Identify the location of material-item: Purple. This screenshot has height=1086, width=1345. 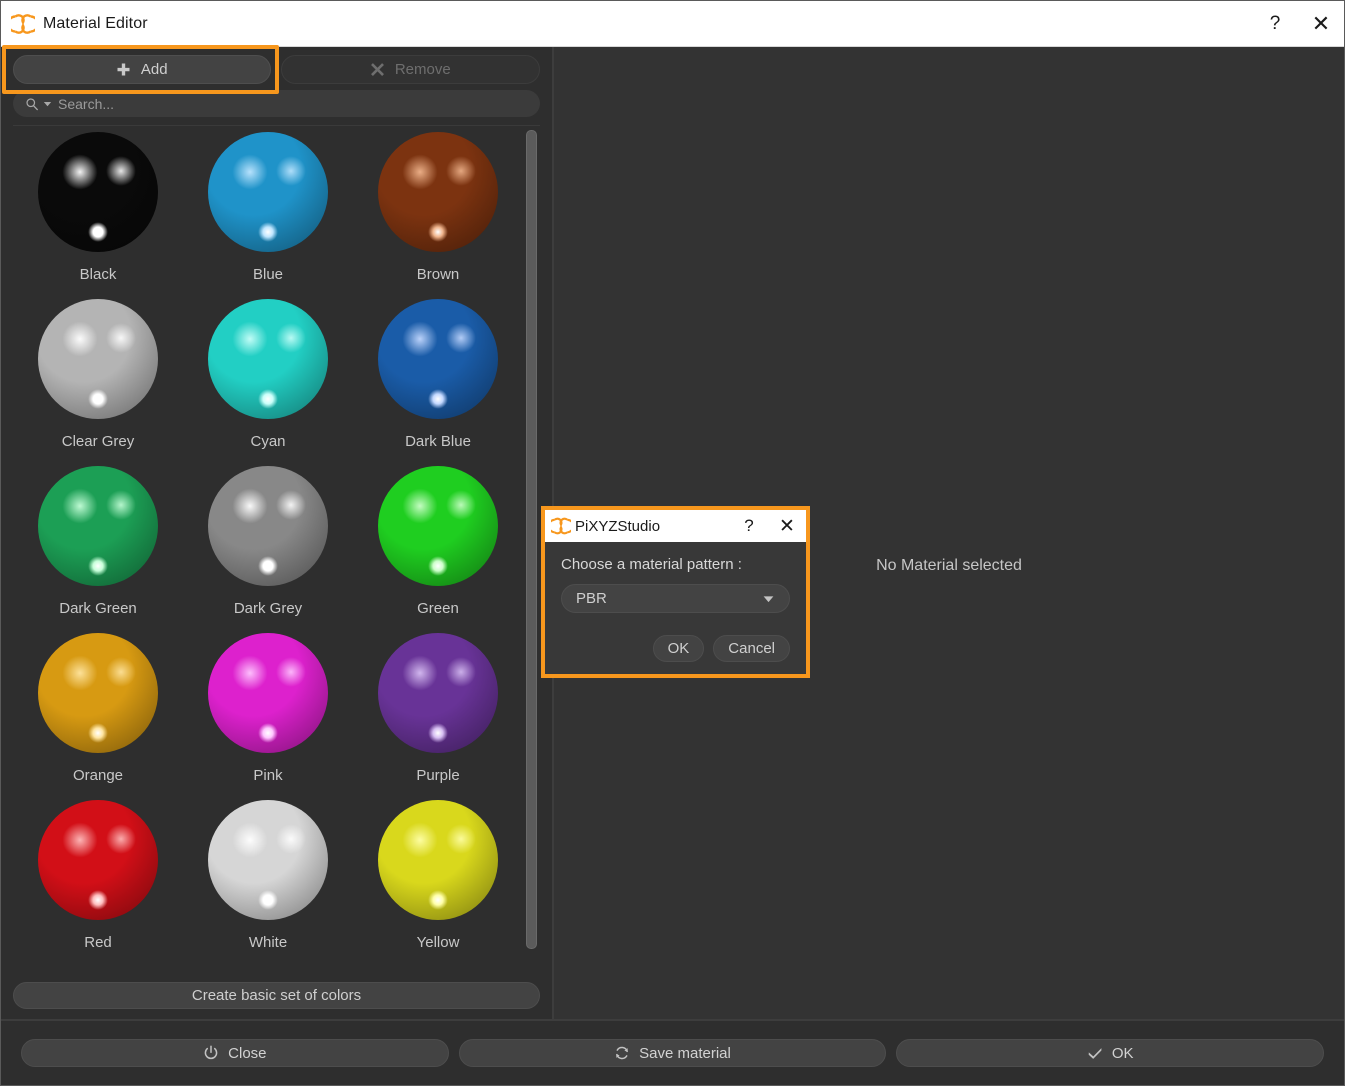
(438, 716).